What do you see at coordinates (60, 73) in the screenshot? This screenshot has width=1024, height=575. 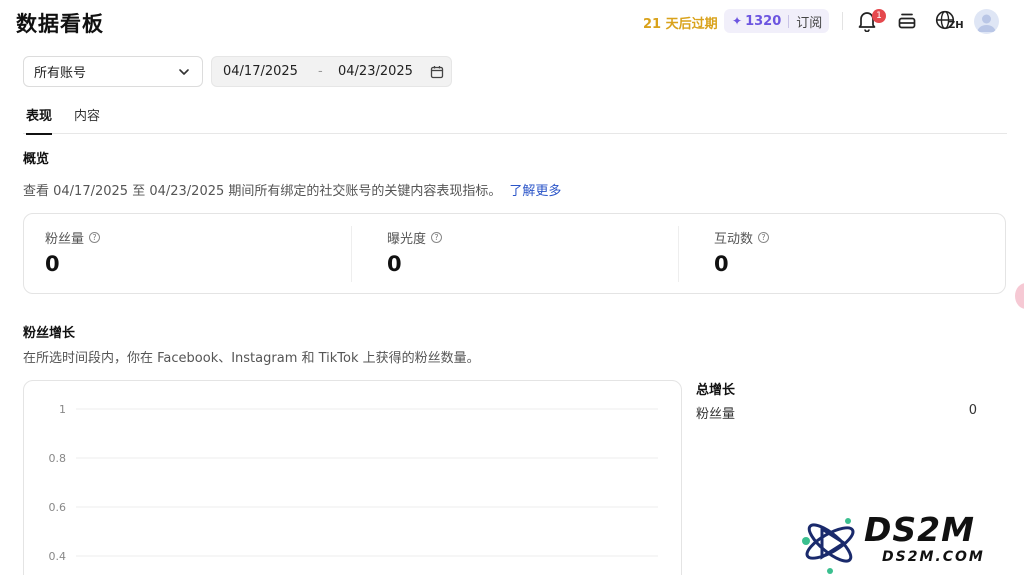 I see `account-select-value: 所有账号` at bounding box center [60, 73].